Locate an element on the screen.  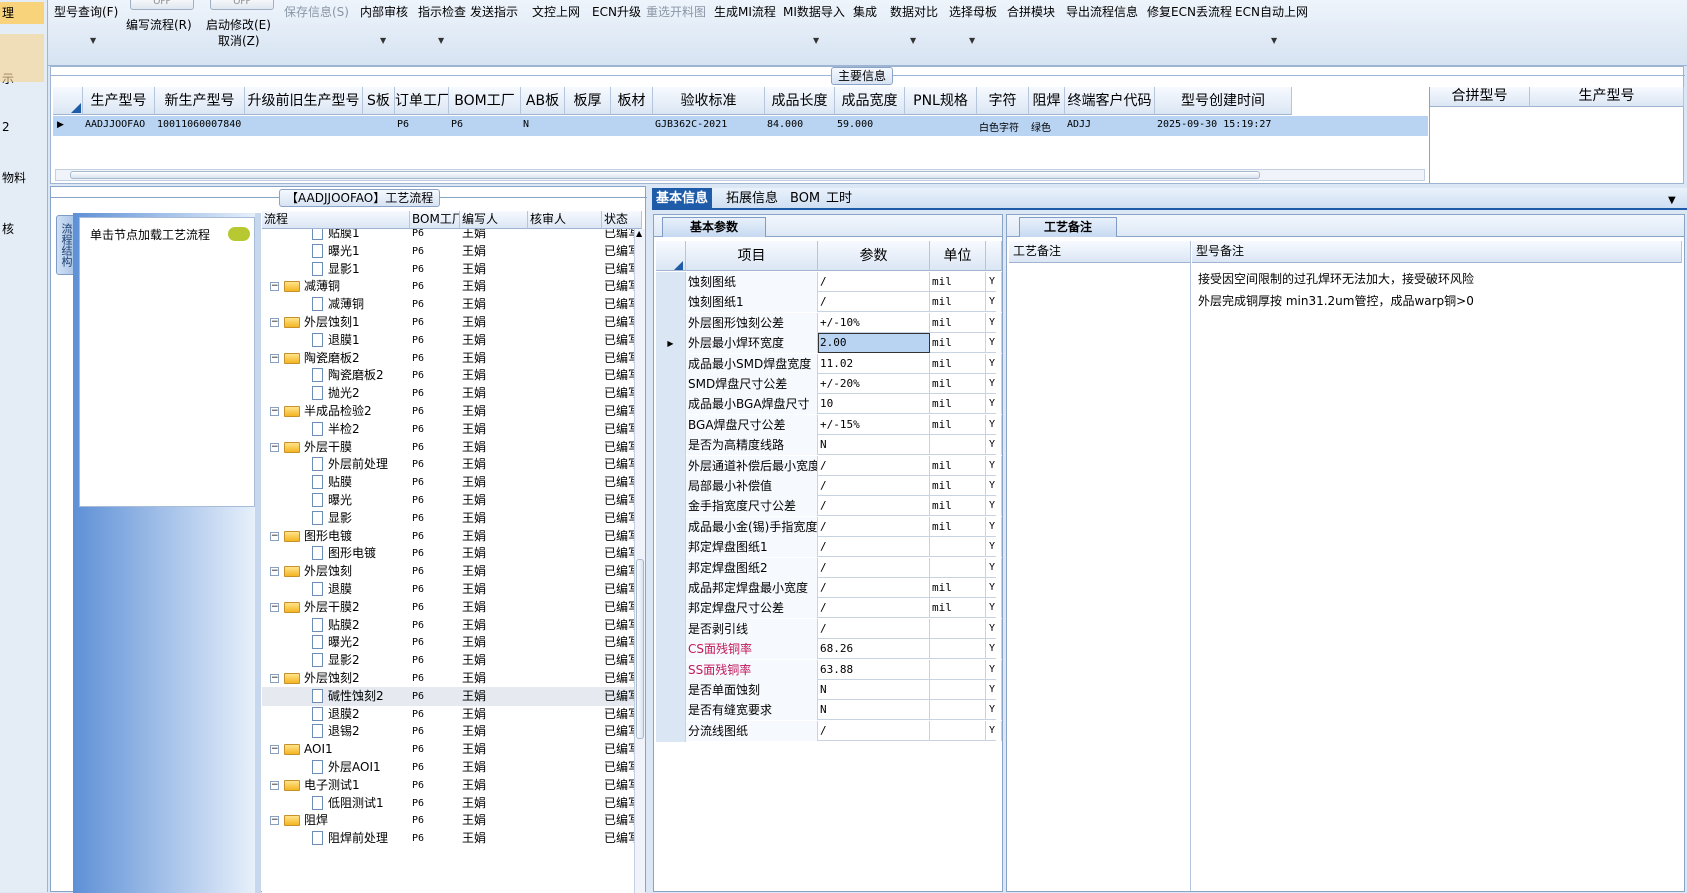
tab-3: 工时 is located at coordinates (839, 199).